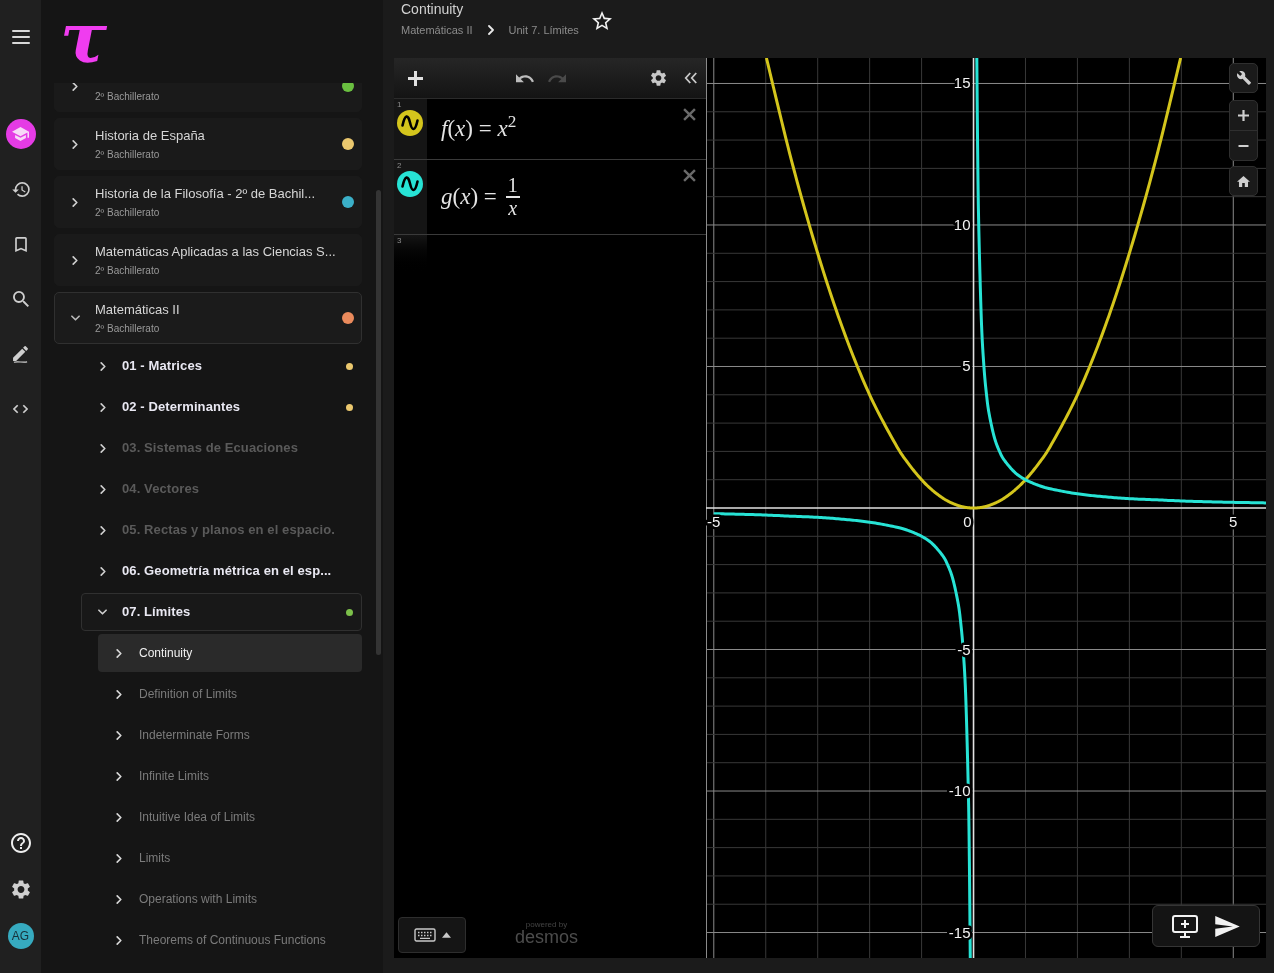 Image resolution: width=1274 pixels, height=973 pixels. What do you see at coordinates (1243, 145) in the screenshot?
I see `minus-icon` at bounding box center [1243, 145].